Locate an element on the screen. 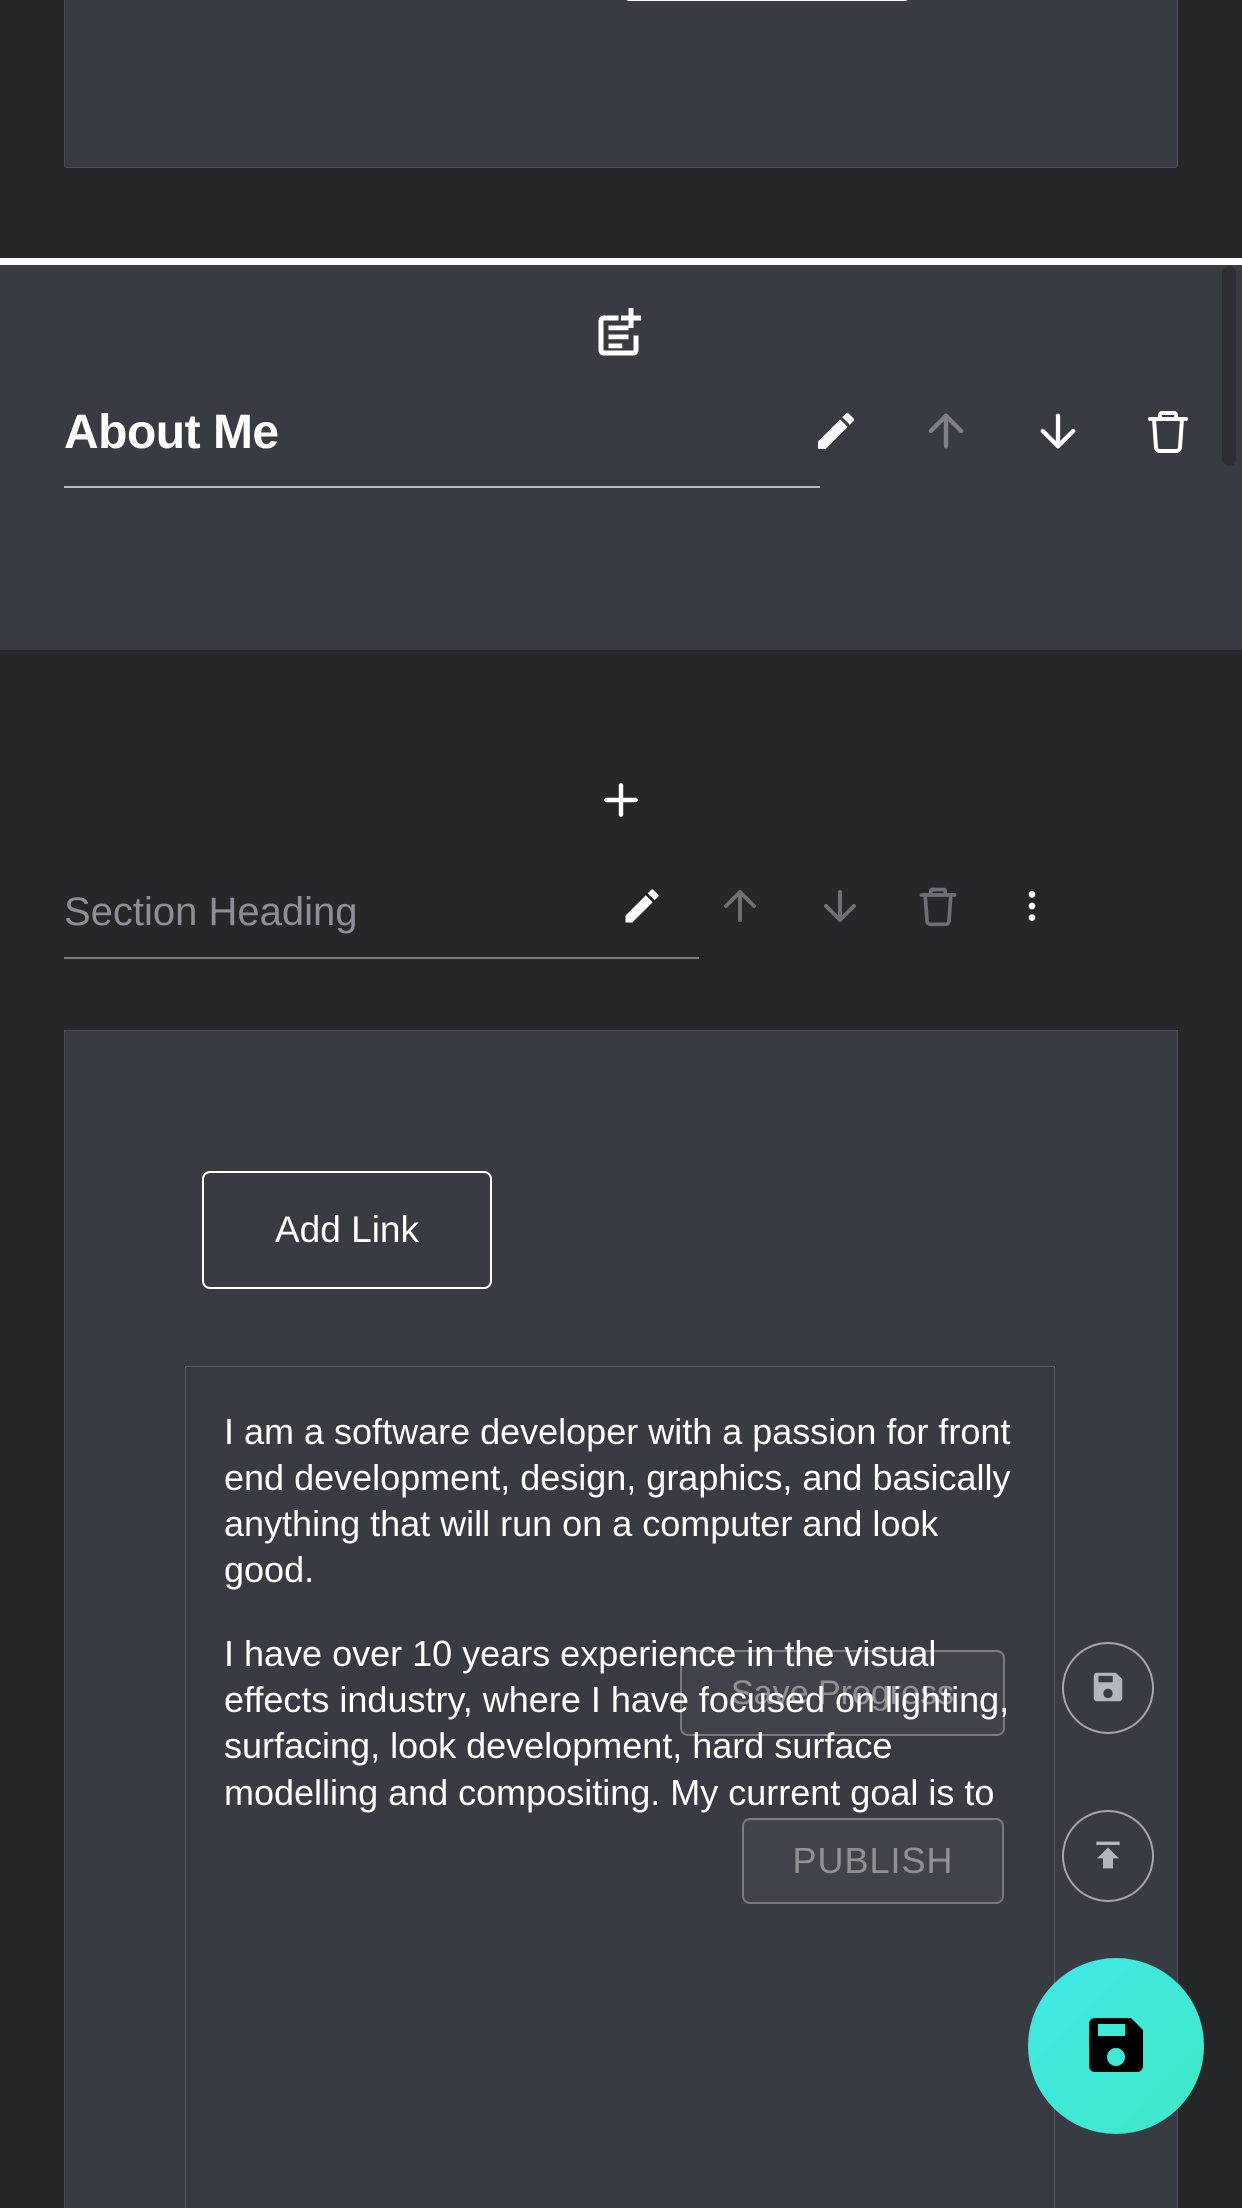 The image size is (1242, 2208). publish-button: PUBLISH is located at coordinates (873, 1861).